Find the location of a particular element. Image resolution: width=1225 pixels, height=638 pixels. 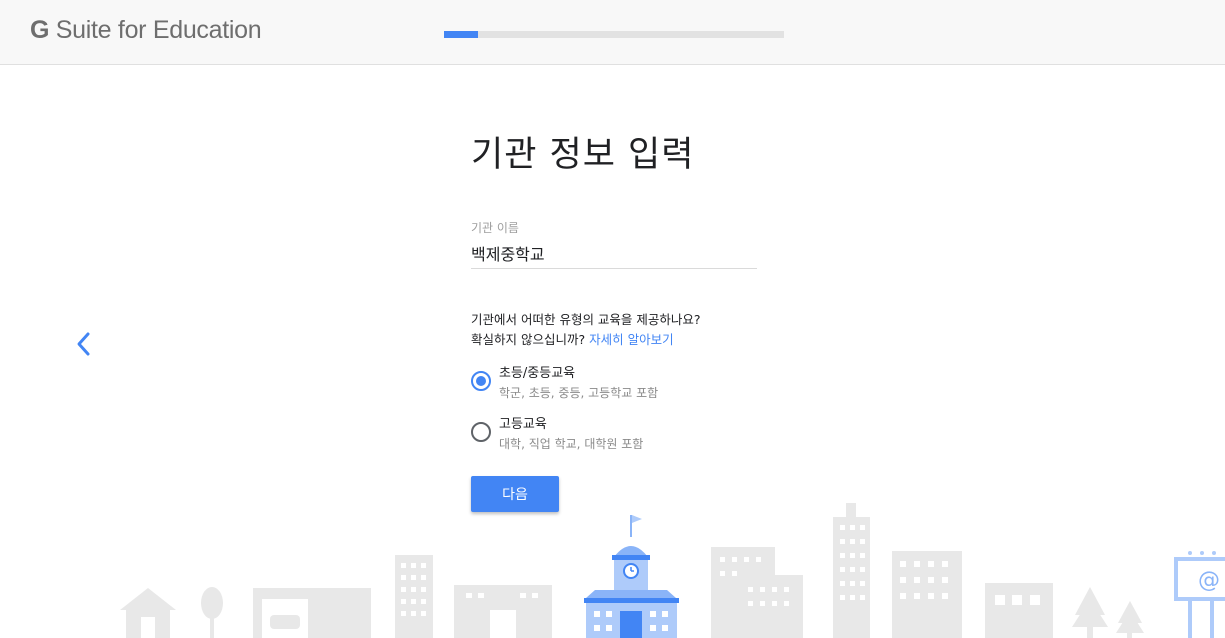

learn-more-link: 자세히 알아보기 is located at coordinates (631, 339).